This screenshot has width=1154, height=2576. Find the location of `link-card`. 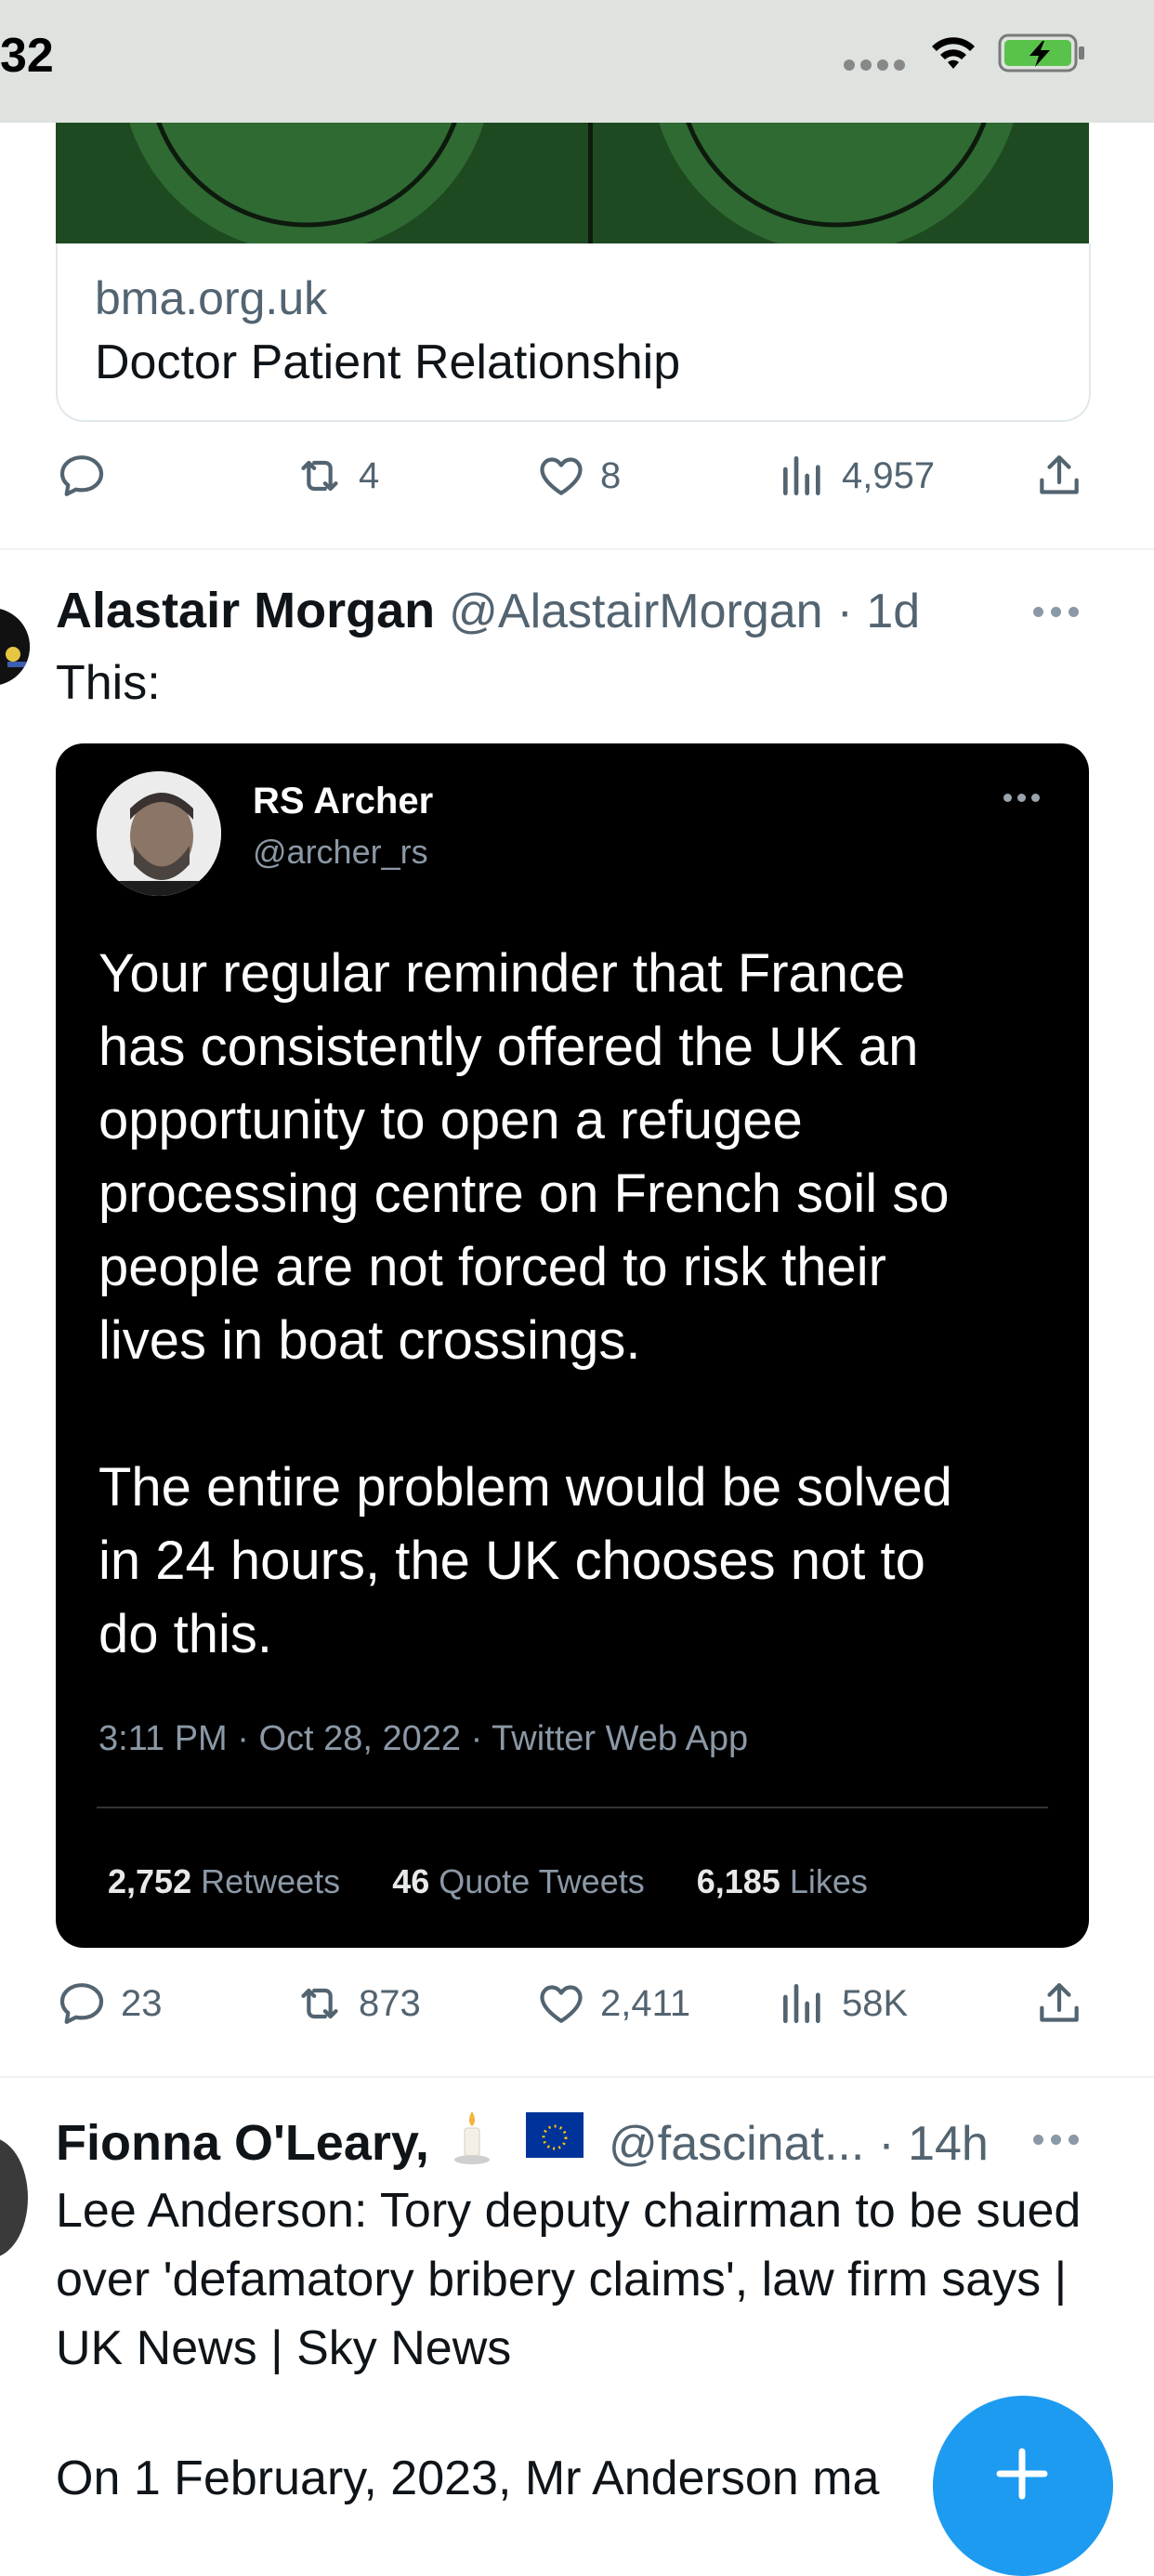

link-card is located at coordinates (573, 332).